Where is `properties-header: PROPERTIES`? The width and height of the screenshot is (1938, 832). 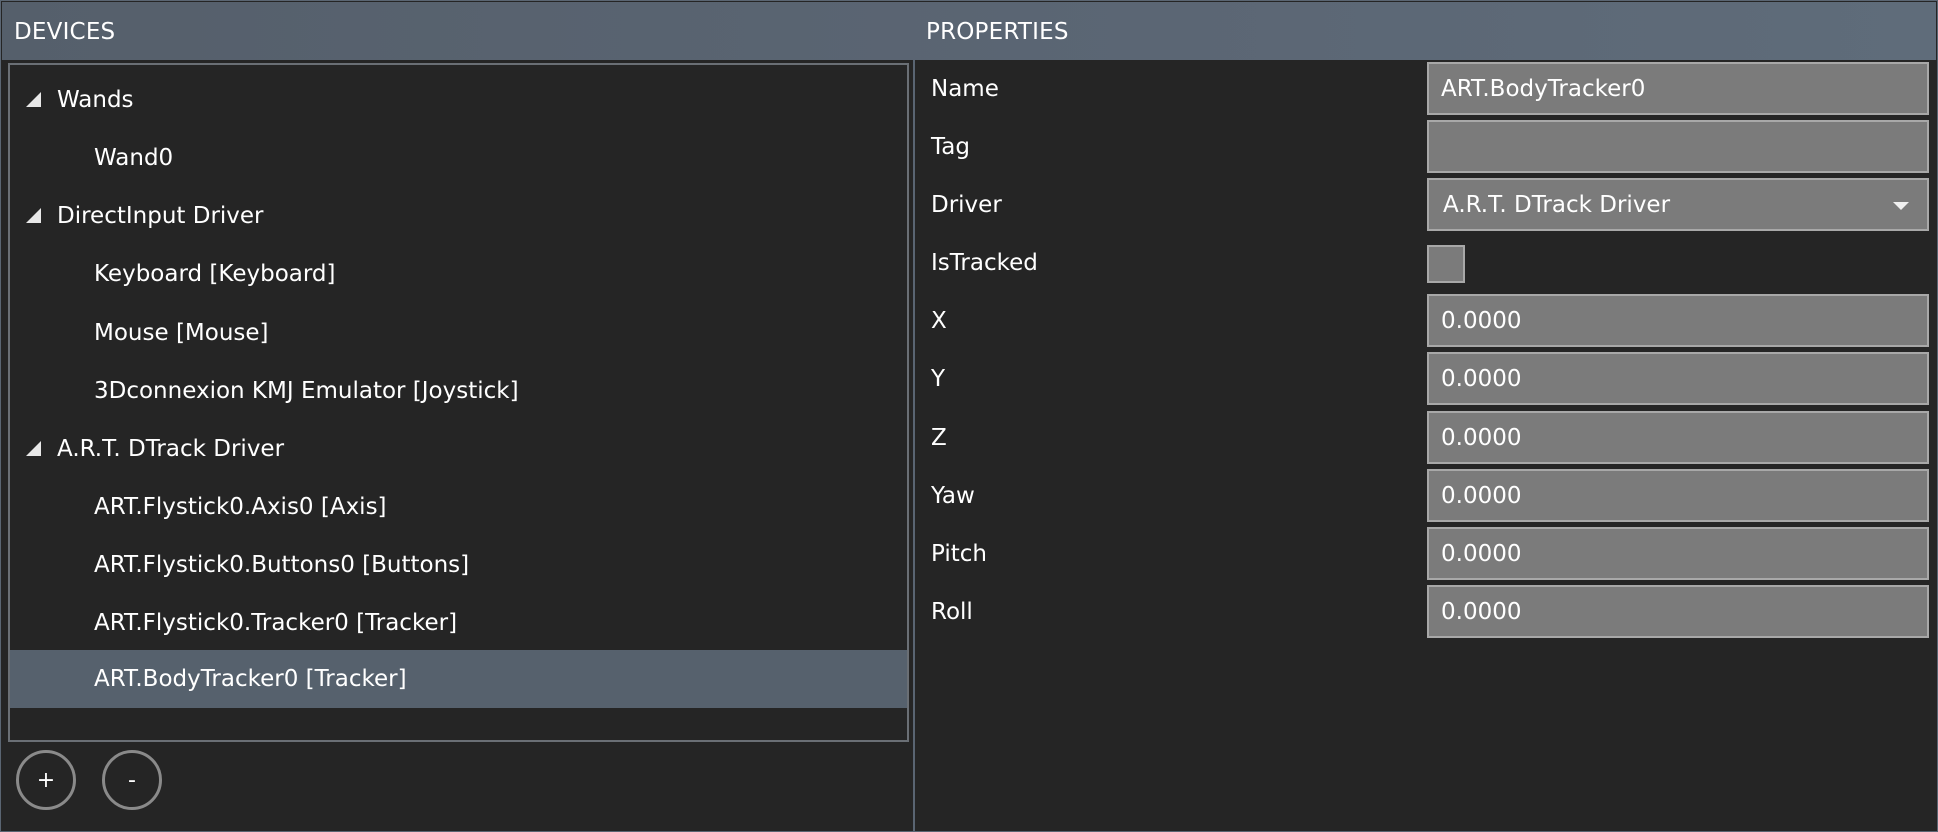
properties-header: PROPERTIES is located at coordinates (997, 32).